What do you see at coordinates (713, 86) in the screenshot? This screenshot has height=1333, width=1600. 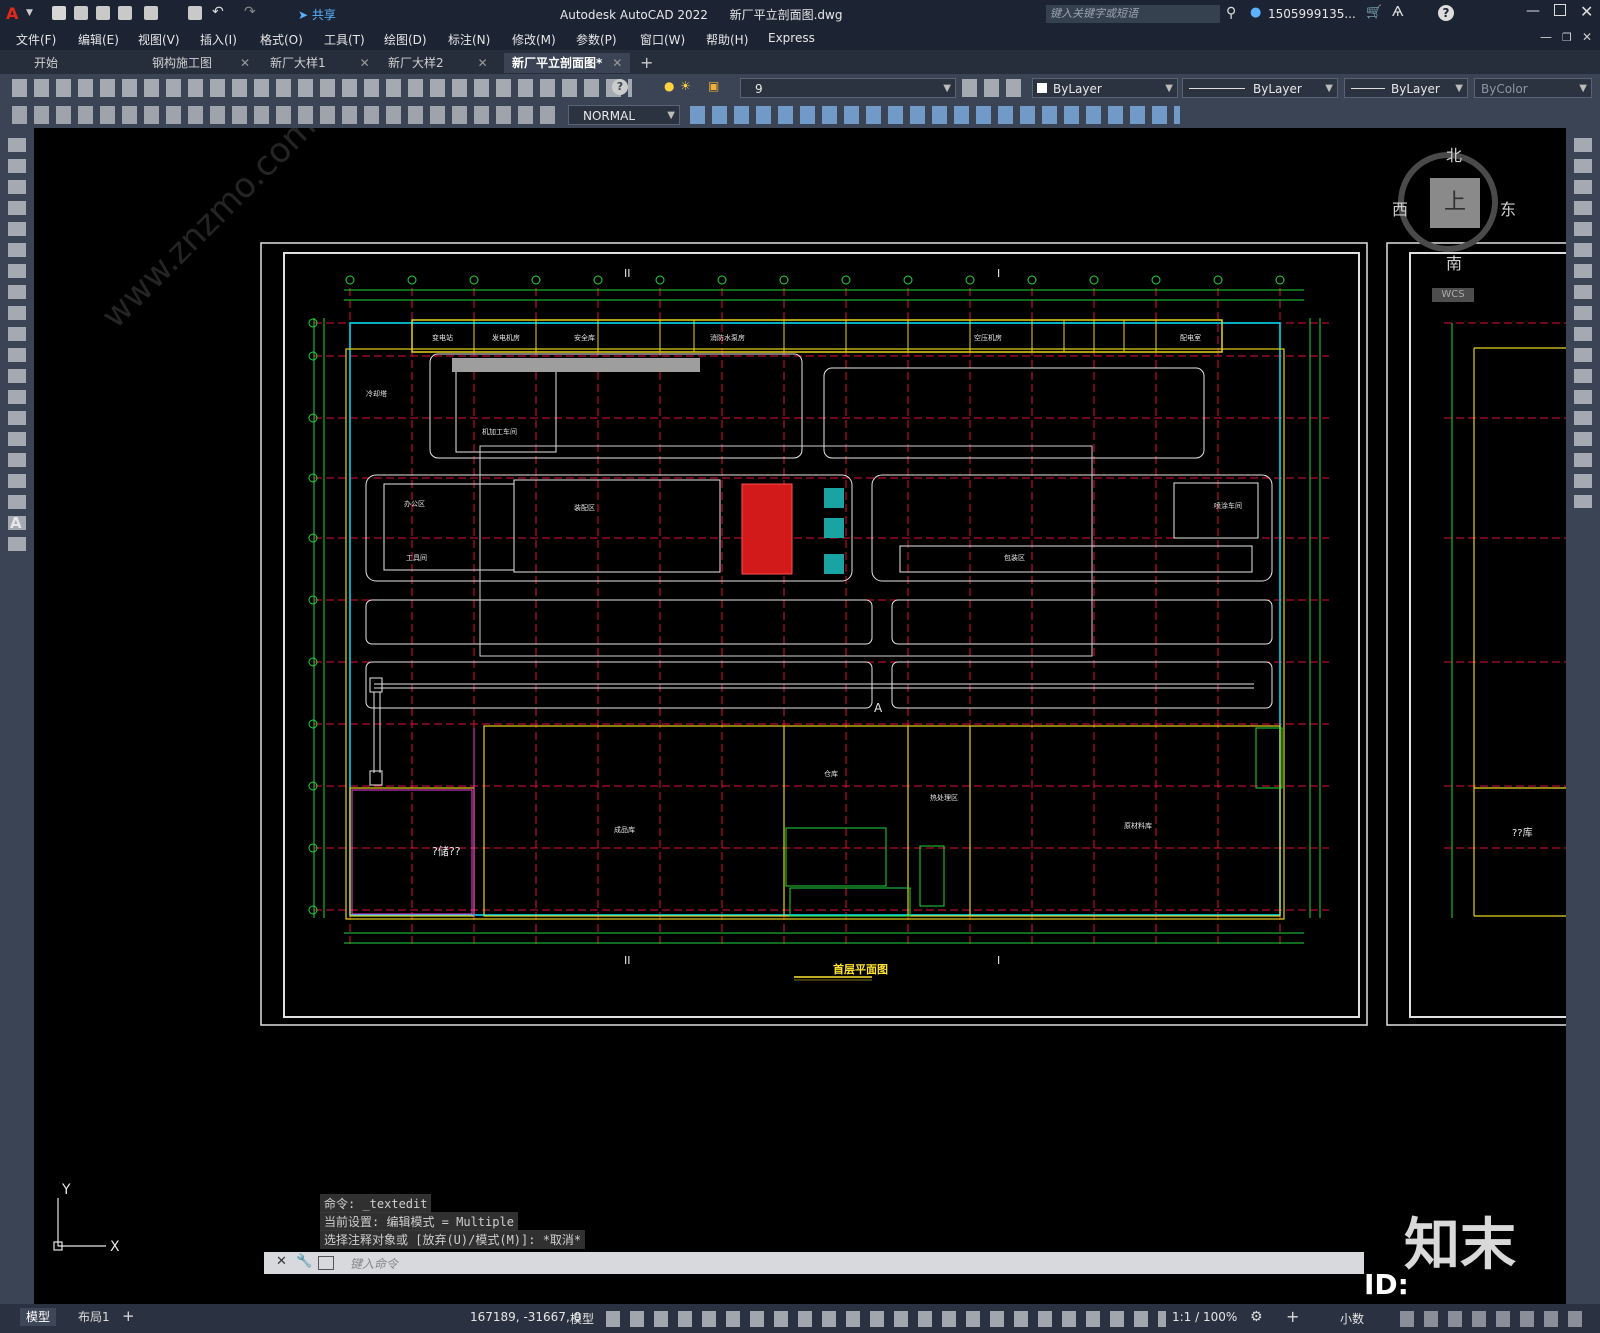 I see `lock-icon: ▣` at bounding box center [713, 86].